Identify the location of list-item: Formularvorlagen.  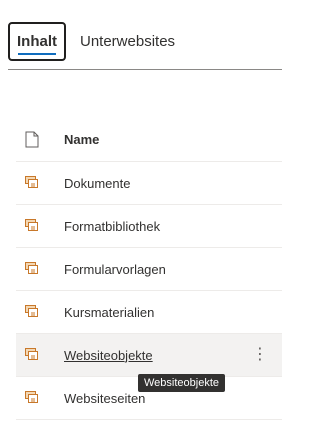
(149, 269).